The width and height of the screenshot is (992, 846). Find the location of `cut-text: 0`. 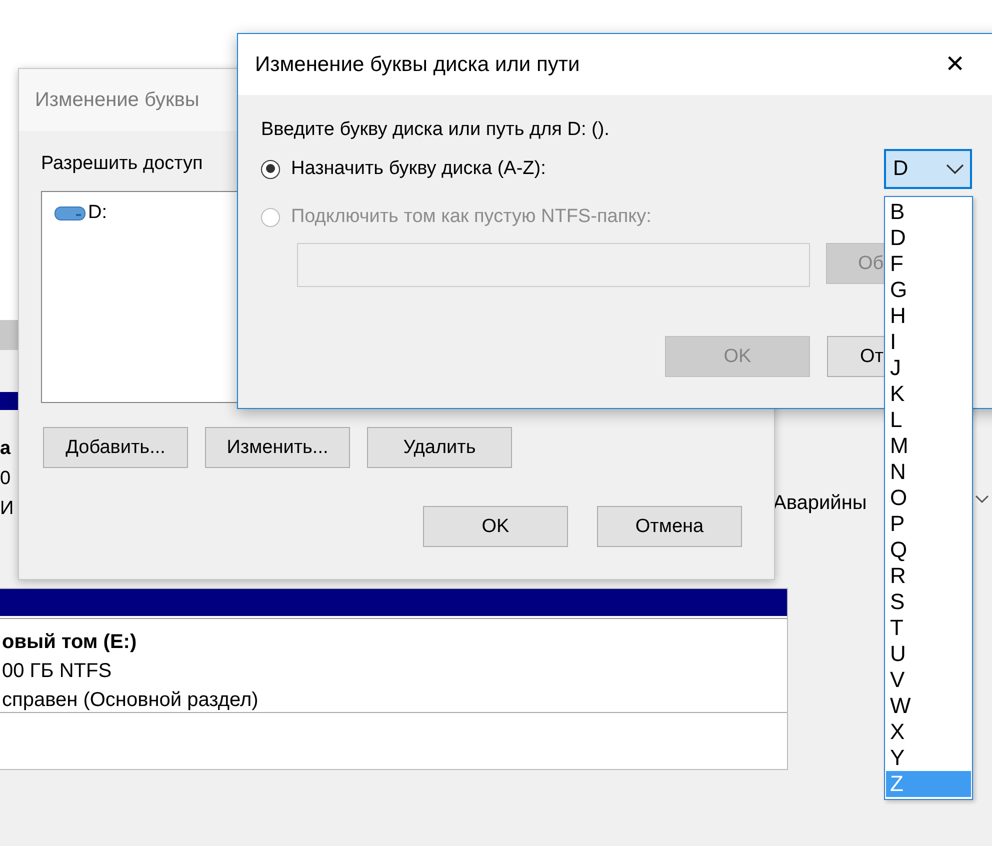

cut-text: 0 is located at coordinates (5, 479).